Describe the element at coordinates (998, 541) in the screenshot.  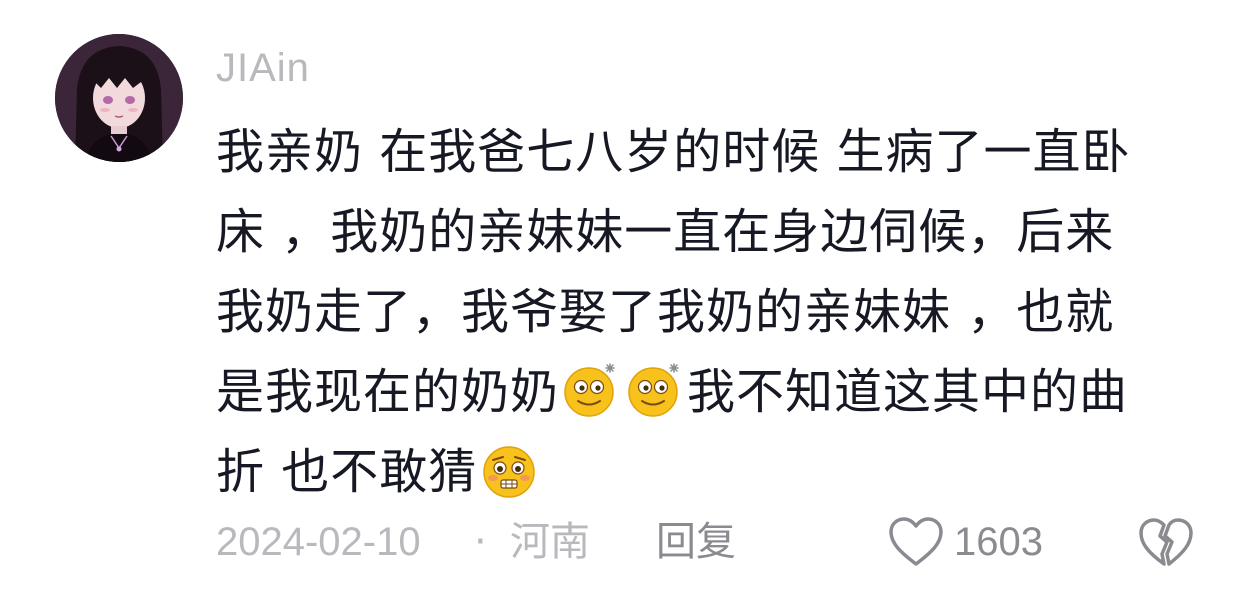
I see `like-count: 1603` at that location.